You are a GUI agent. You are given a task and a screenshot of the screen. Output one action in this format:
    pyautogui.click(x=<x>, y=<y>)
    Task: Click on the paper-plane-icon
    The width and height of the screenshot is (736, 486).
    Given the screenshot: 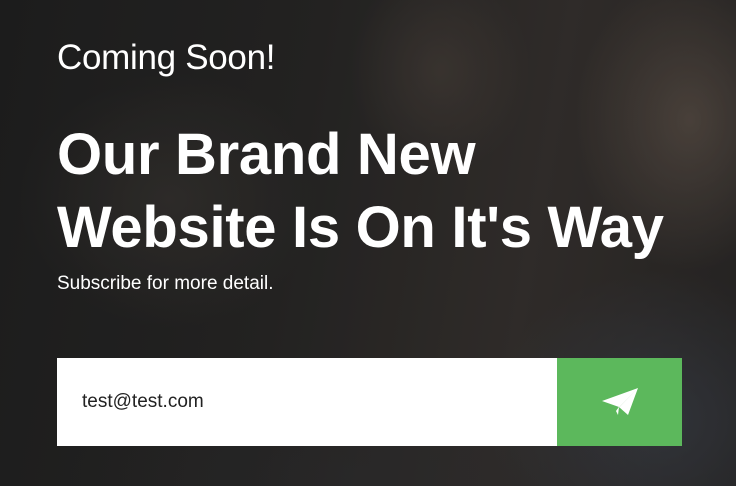 What is the action you would take?
    pyautogui.click(x=619, y=401)
    